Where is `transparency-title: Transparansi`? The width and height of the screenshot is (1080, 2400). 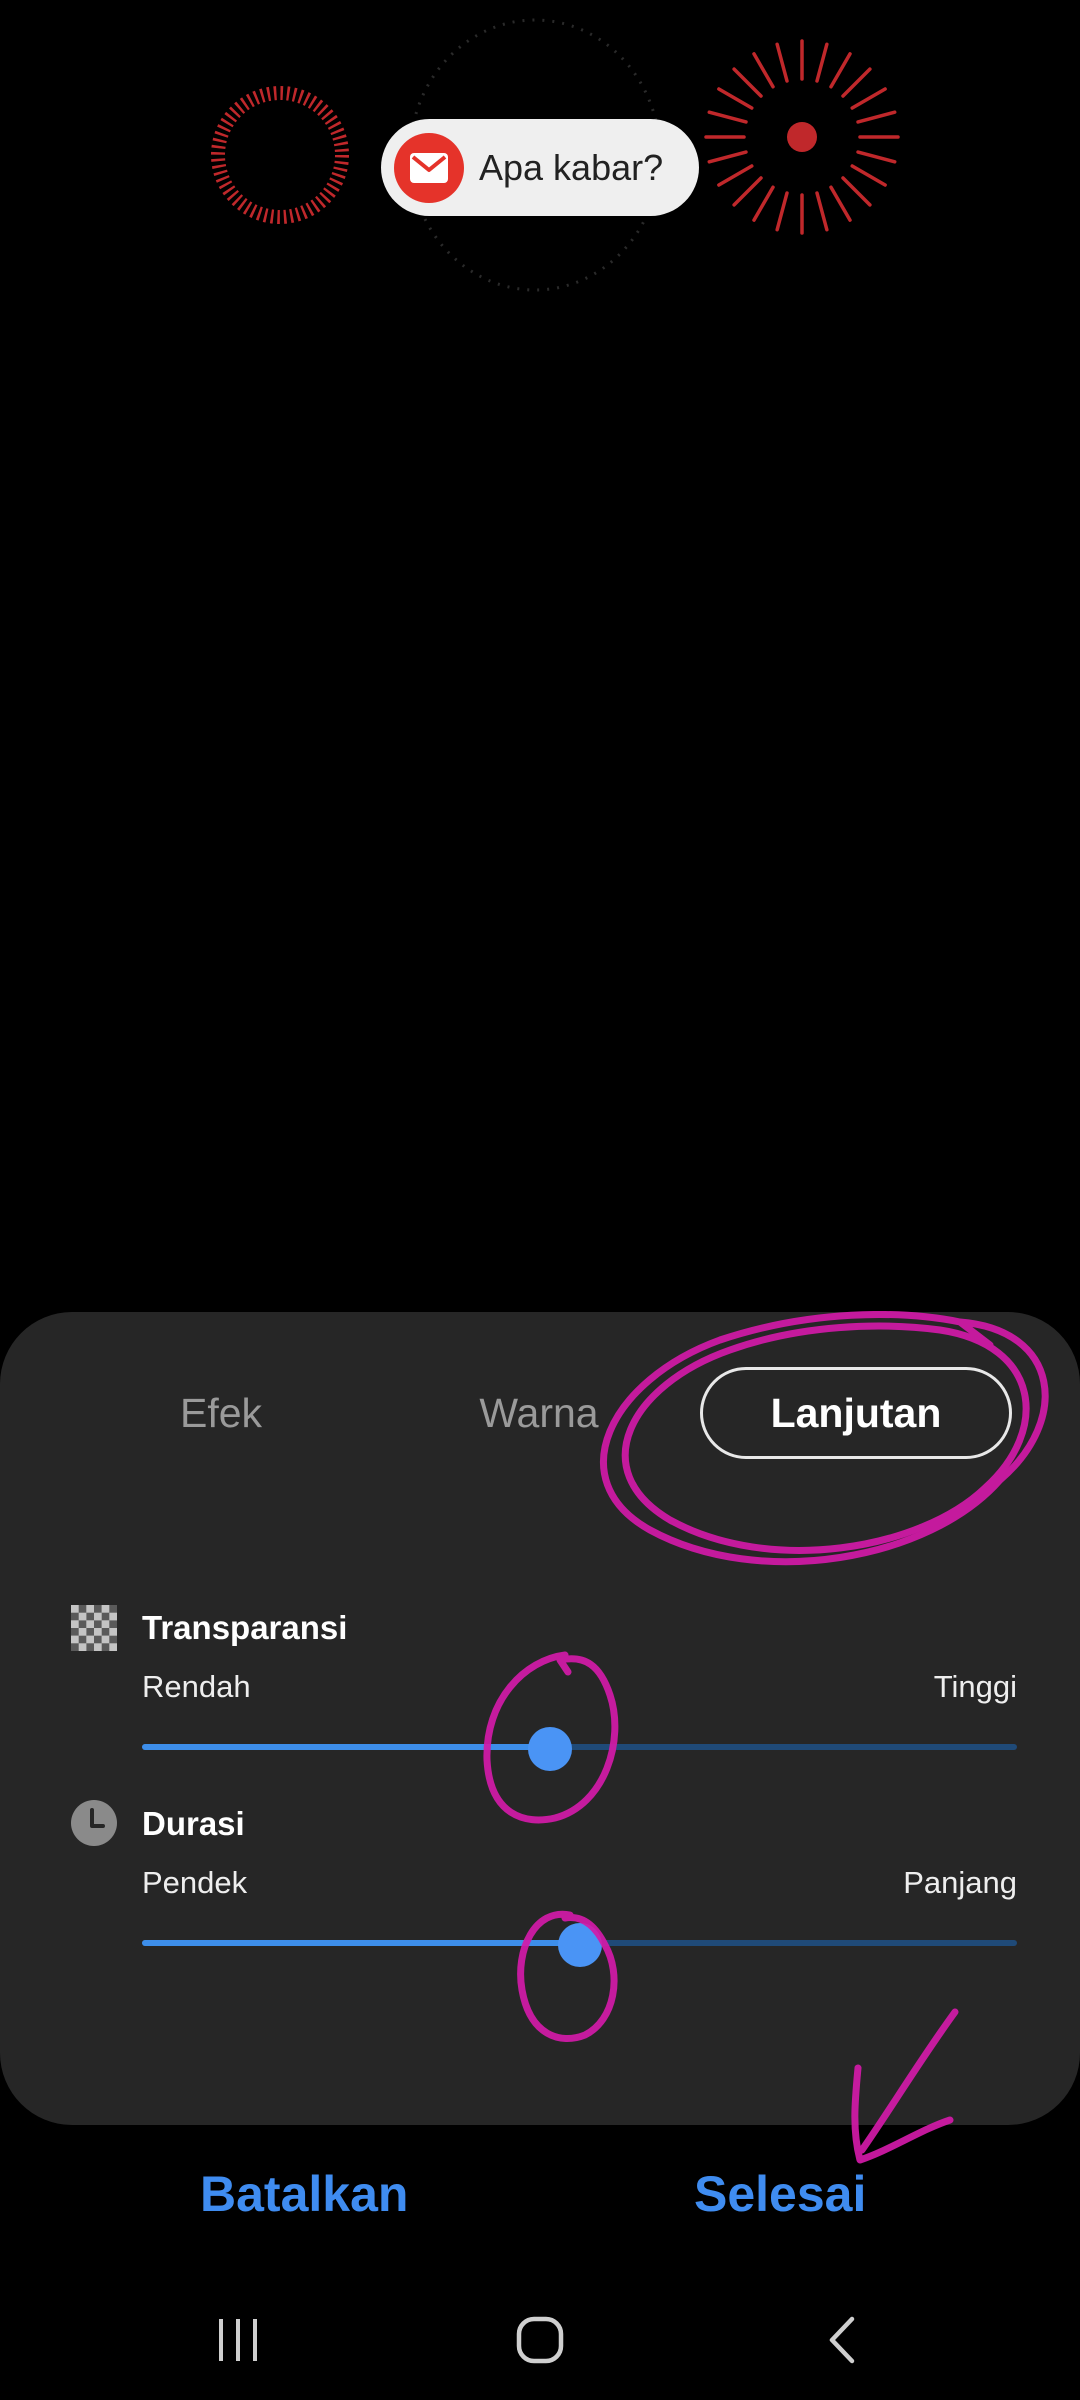 transparency-title: Transparansi is located at coordinates (245, 1627).